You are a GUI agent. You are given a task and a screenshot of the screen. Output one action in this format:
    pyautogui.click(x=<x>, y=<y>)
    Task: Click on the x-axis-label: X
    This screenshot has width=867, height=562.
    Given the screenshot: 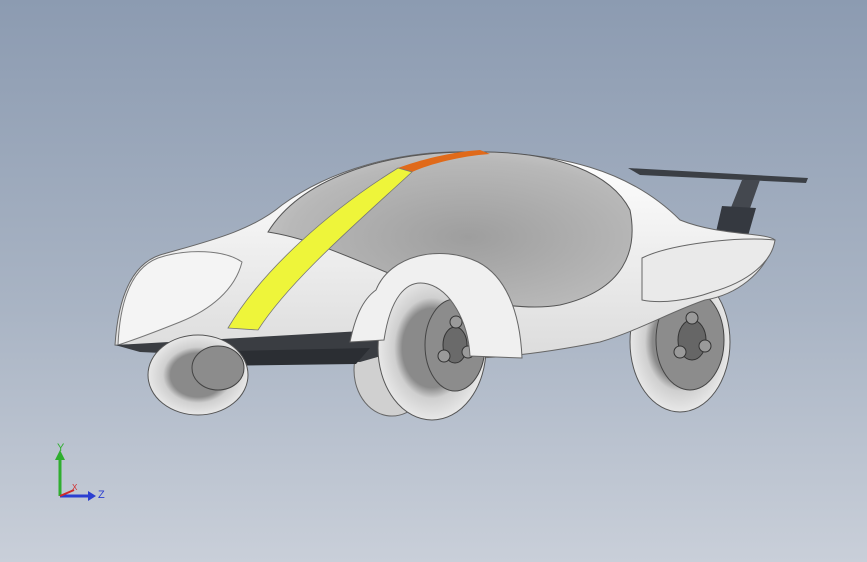 What is the action you would take?
    pyautogui.click(x=75, y=487)
    